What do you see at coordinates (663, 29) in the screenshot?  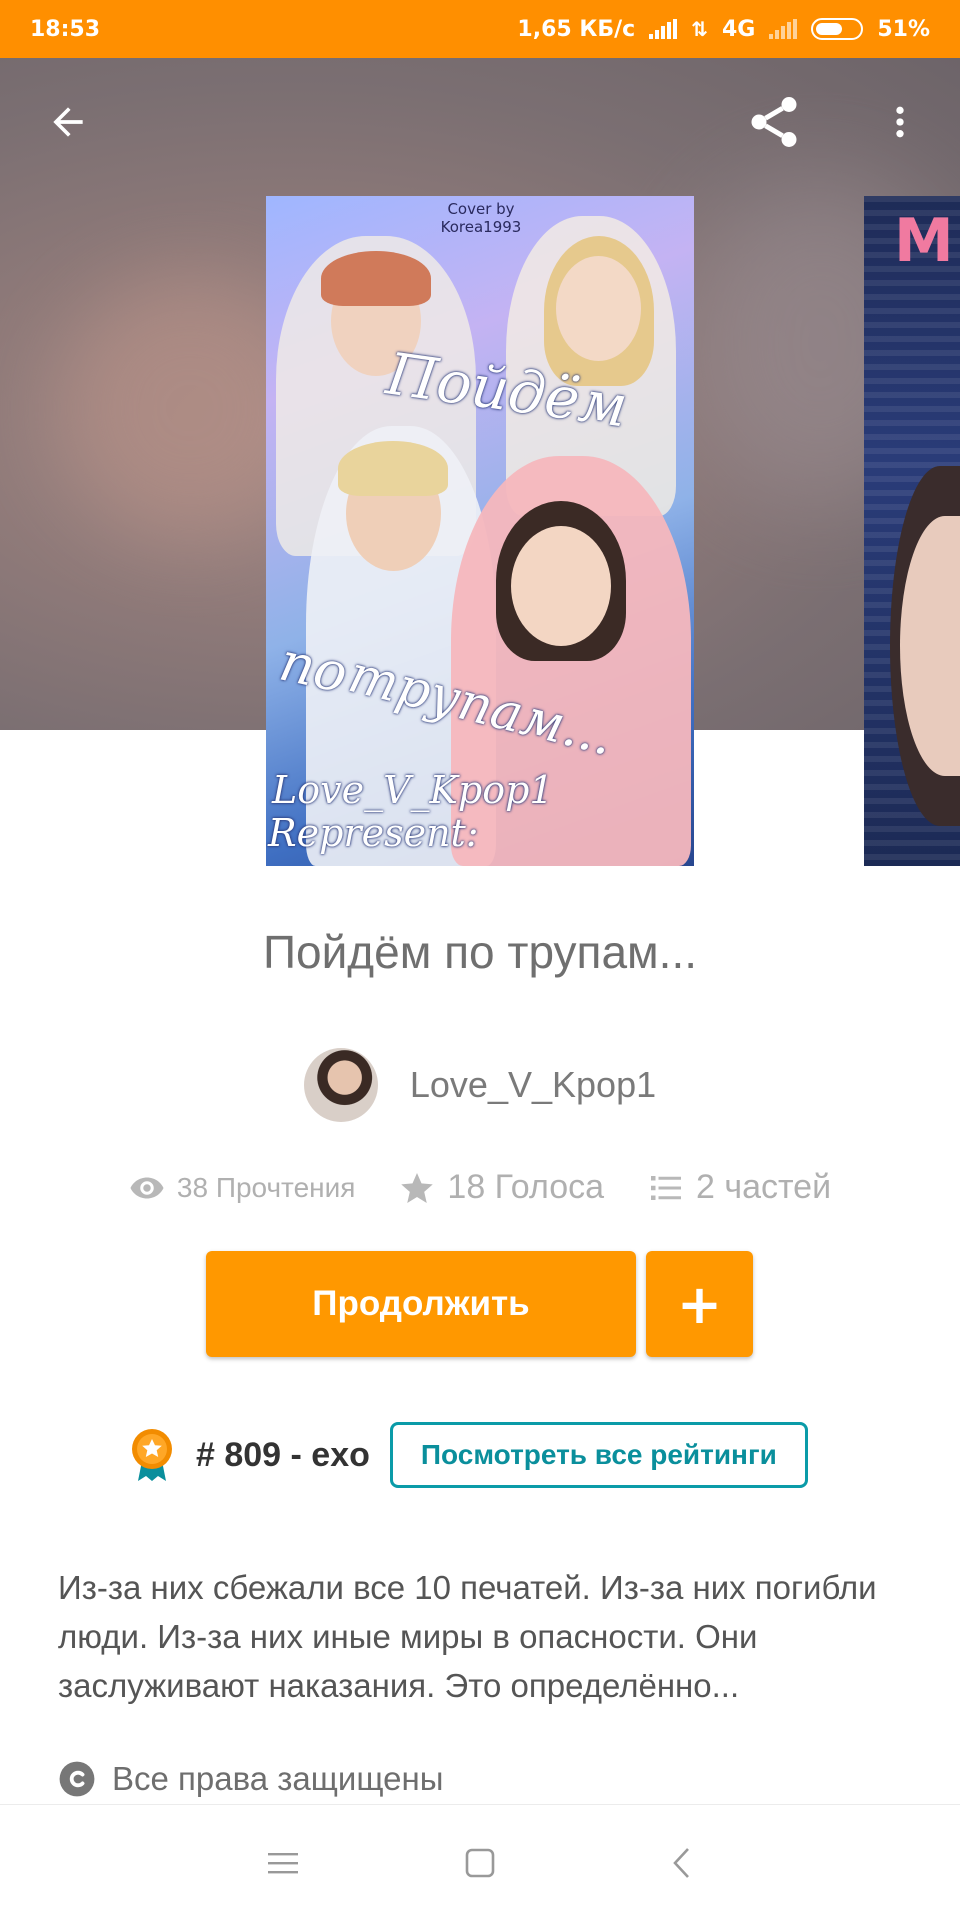 I see `signal-icon` at bounding box center [663, 29].